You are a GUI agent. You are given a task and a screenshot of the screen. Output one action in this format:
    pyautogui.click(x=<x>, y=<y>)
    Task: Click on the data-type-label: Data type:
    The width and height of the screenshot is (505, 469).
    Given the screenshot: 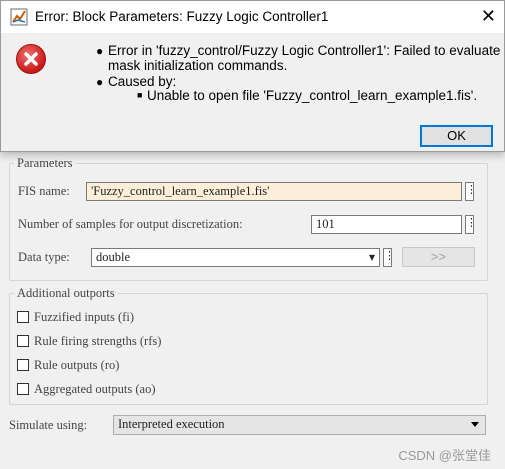 What is the action you would take?
    pyautogui.click(x=44, y=257)
    